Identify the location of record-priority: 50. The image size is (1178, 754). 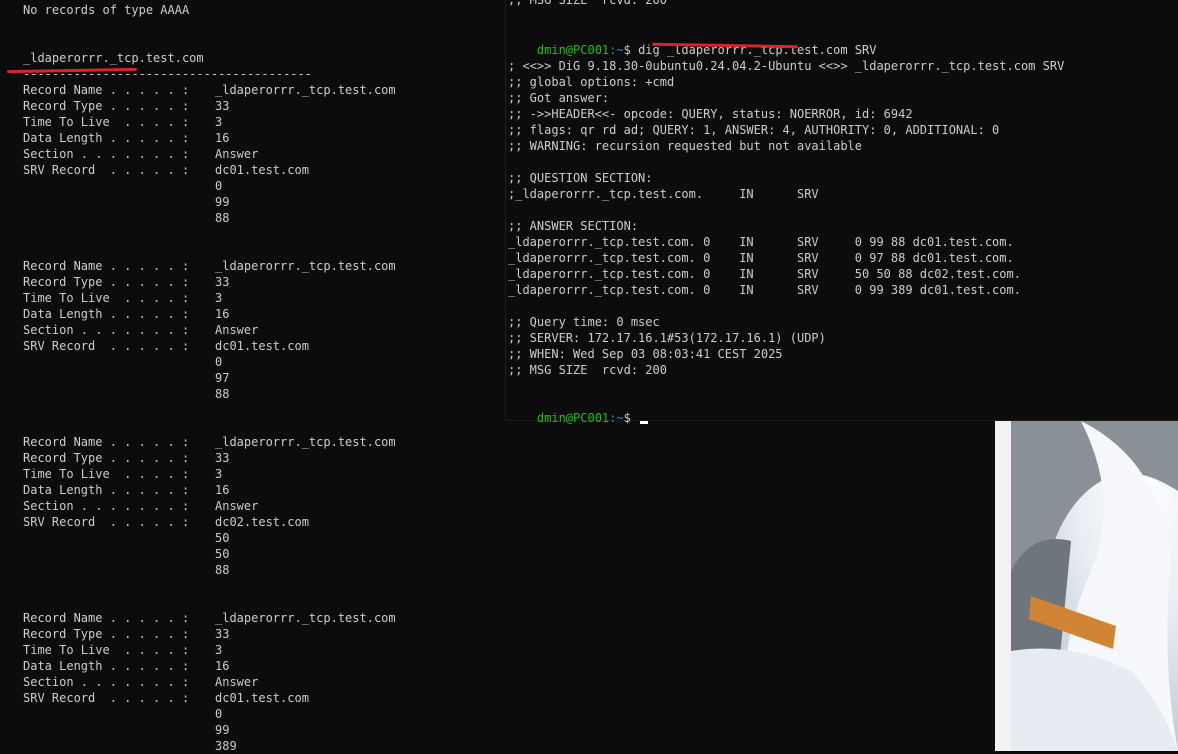
(222, 538).